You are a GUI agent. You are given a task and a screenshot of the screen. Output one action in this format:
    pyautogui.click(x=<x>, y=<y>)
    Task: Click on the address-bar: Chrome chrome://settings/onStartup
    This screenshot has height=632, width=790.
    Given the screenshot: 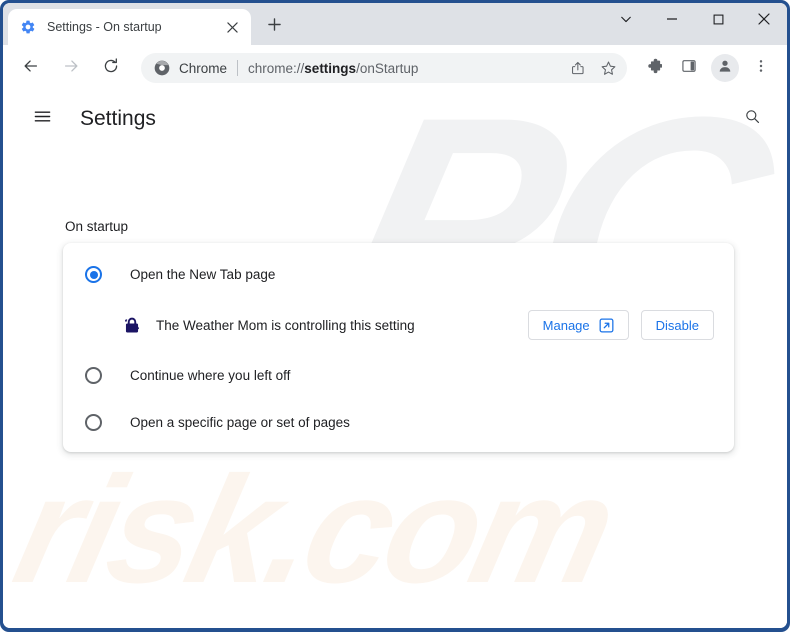 What is the action you would take?
    pyautogui.click(x=384, y=68)
    